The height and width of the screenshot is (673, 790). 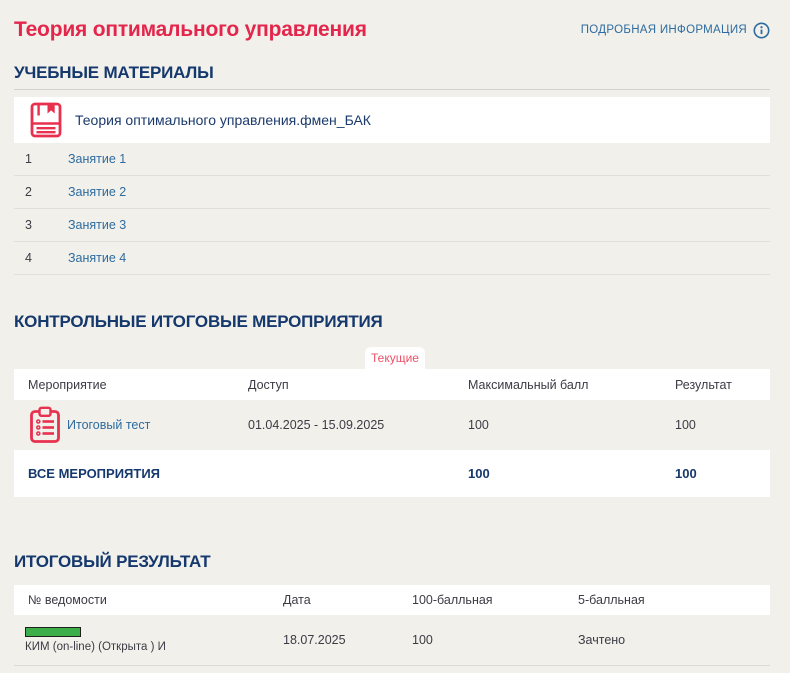 I want to click on max-score-cell: 100, so click(x=478, y=425).